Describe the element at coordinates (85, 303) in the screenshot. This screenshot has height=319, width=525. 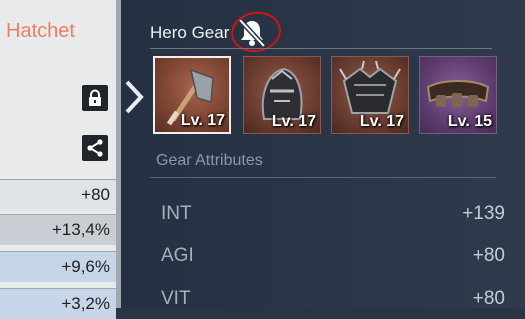
I see `stat-value: +3,2%` at that location.